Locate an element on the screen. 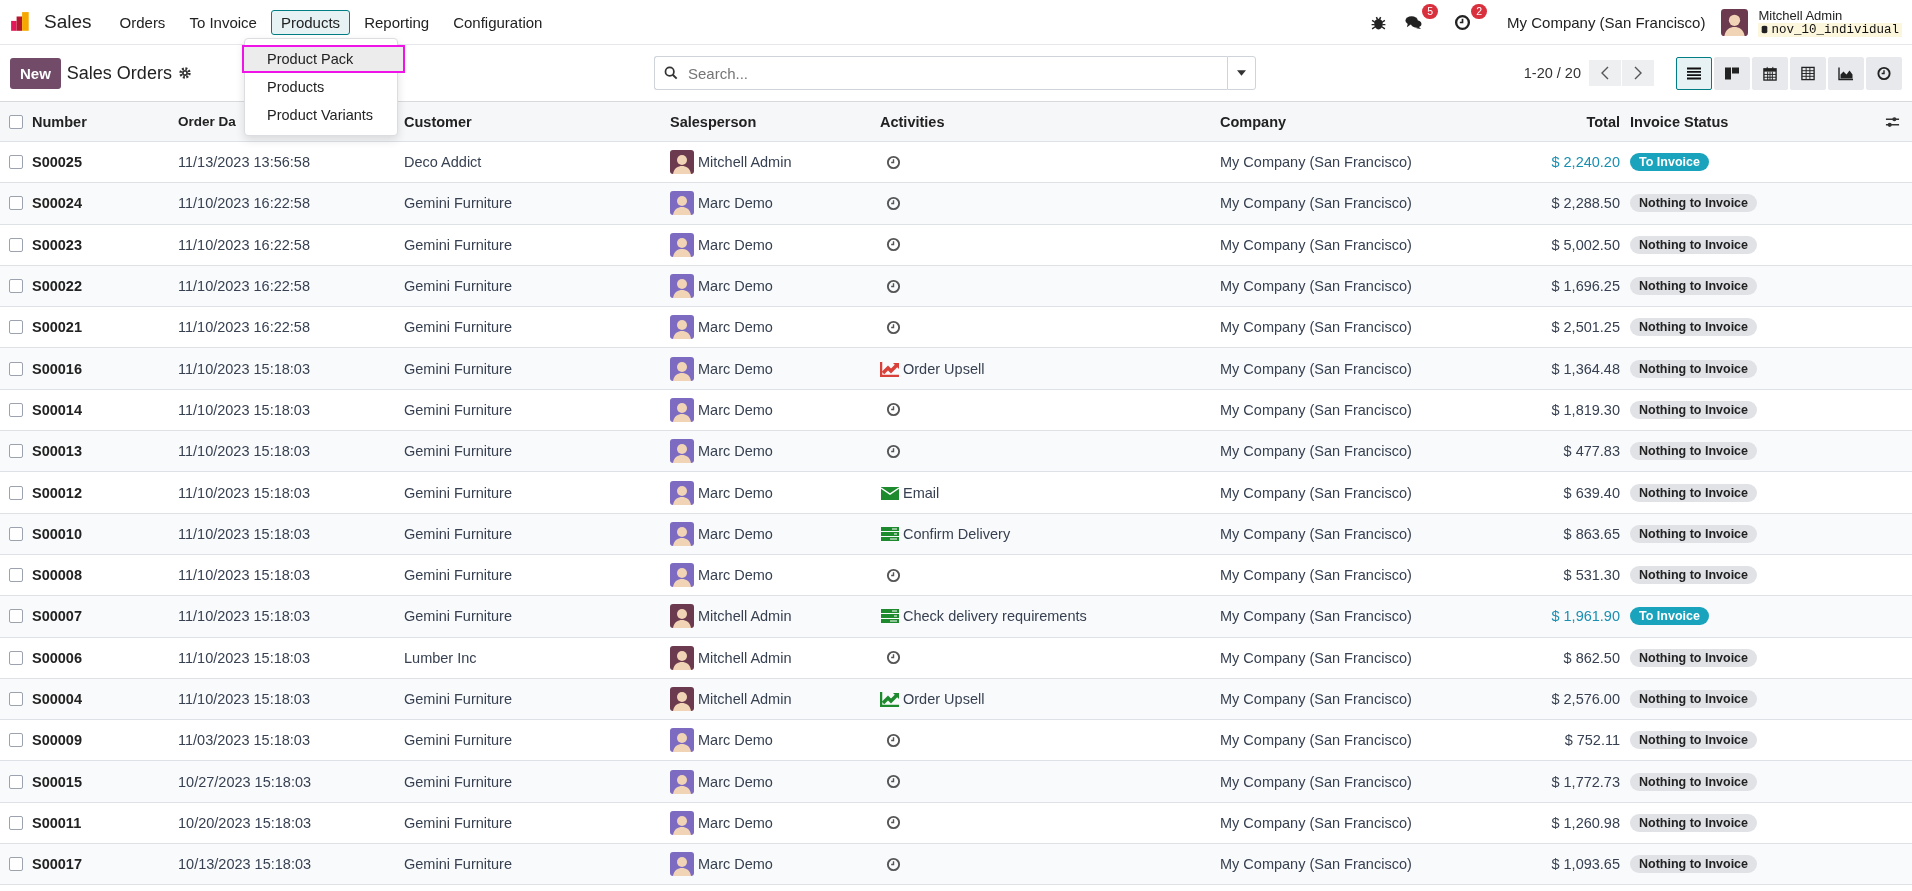  app-logo-icon is located at coordinates (21, 22).